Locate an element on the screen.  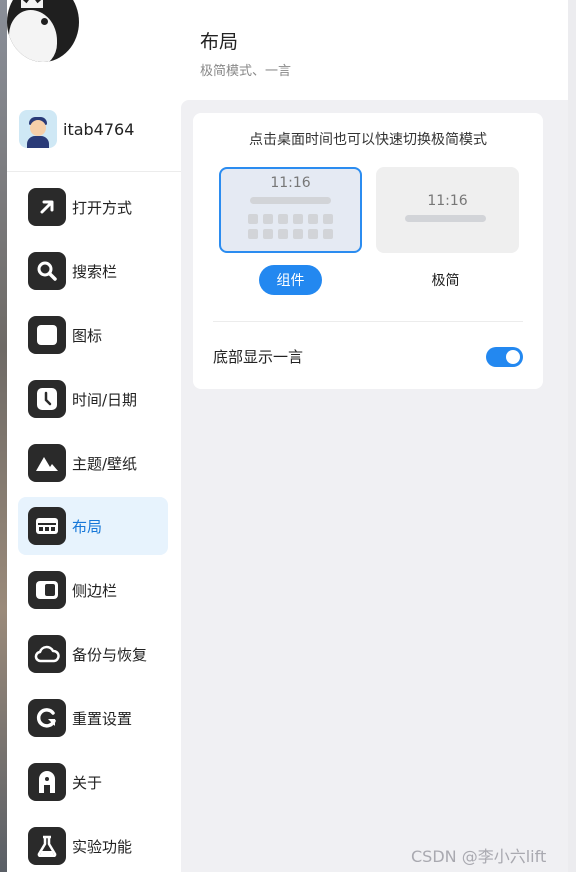
square-icon is located at coordinates (47, 335).